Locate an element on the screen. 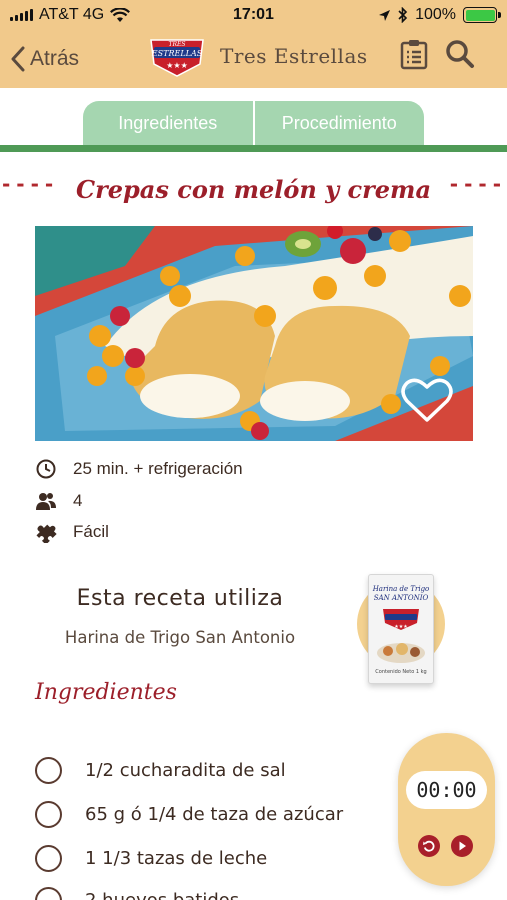 The image size is (507, 900). nav-bar: Atrás ESTRELLAS TRES ★★★ Tres Estrellas is located at coordinates (253, 59).